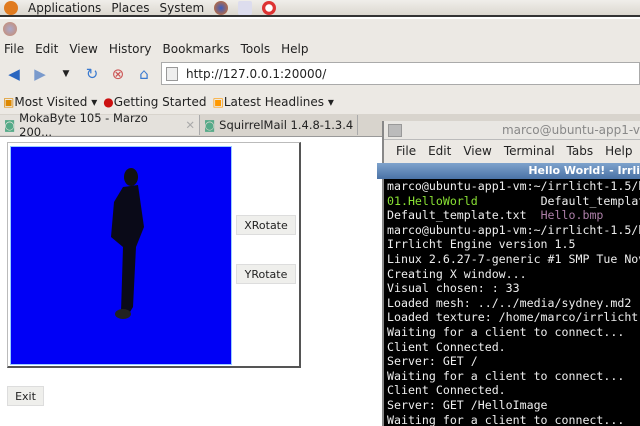 This screenshot has width=640, height=426. Describe the element at coordinates (14, 74) in the screenshot. I see `back-icon: ◀` at that location.